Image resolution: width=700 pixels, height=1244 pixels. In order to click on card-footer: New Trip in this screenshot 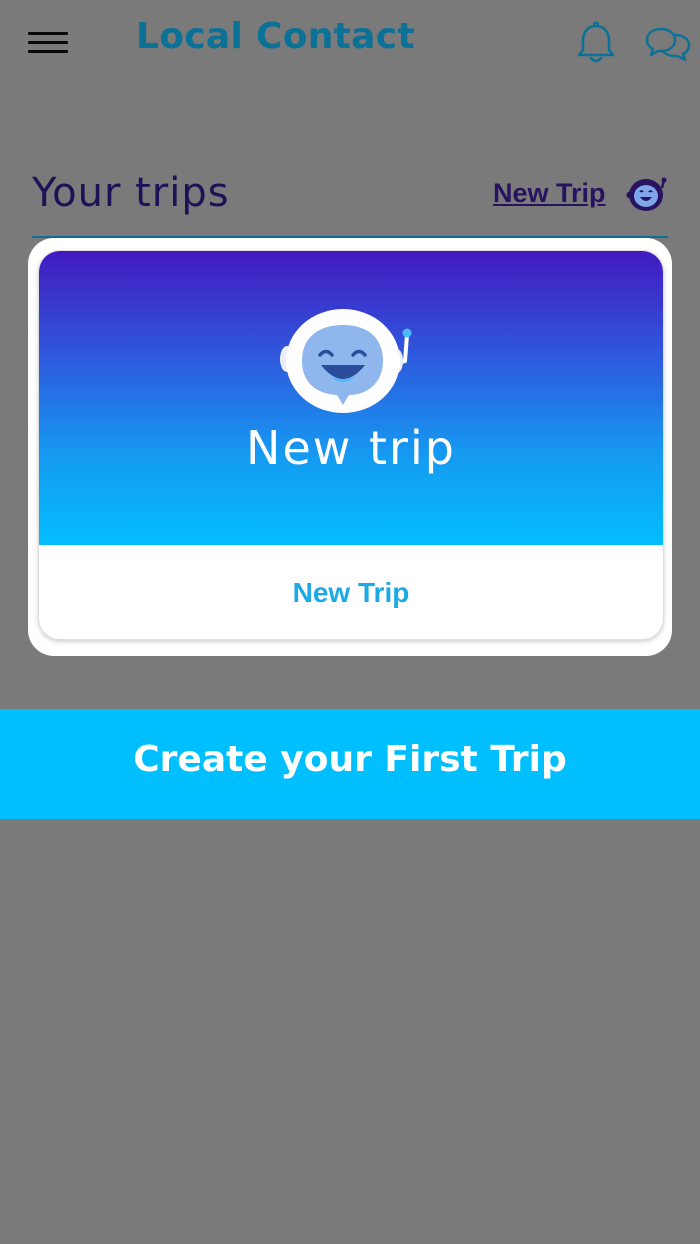, I will do `click(351, 592)`.